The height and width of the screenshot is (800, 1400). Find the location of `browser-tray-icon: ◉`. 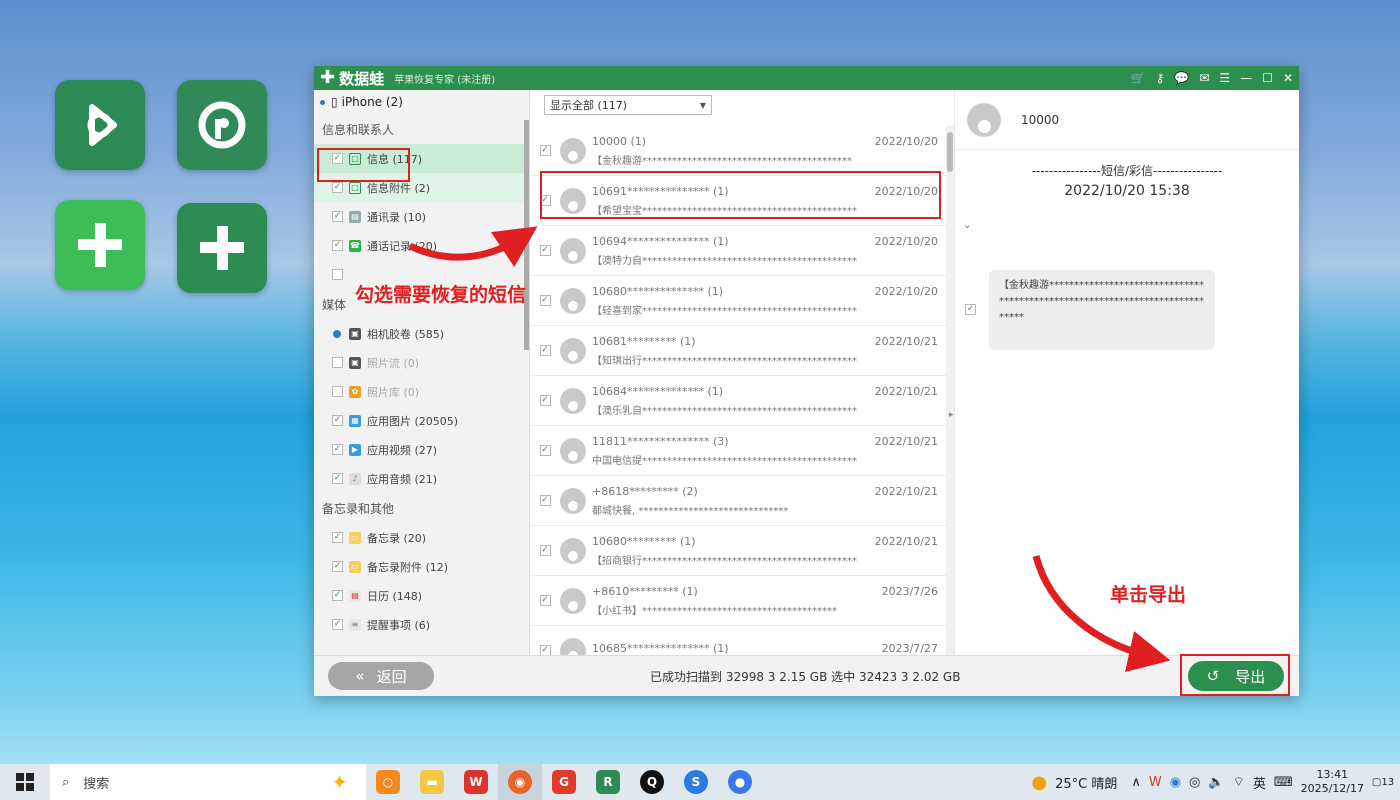

browser-tray-icon: ◉ is located at coordinates (1175, 782).